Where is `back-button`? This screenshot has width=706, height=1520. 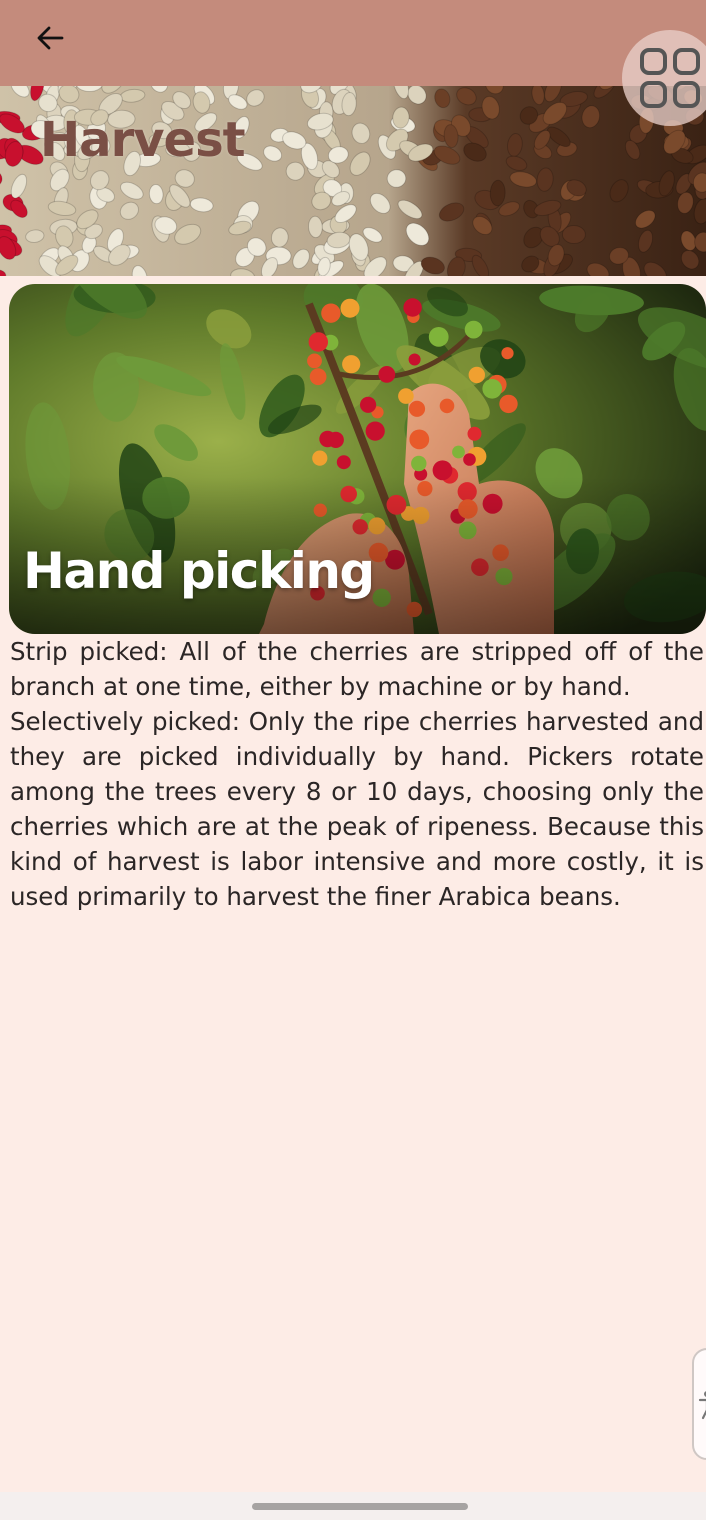 back-button is located at coordinates (50, 38).